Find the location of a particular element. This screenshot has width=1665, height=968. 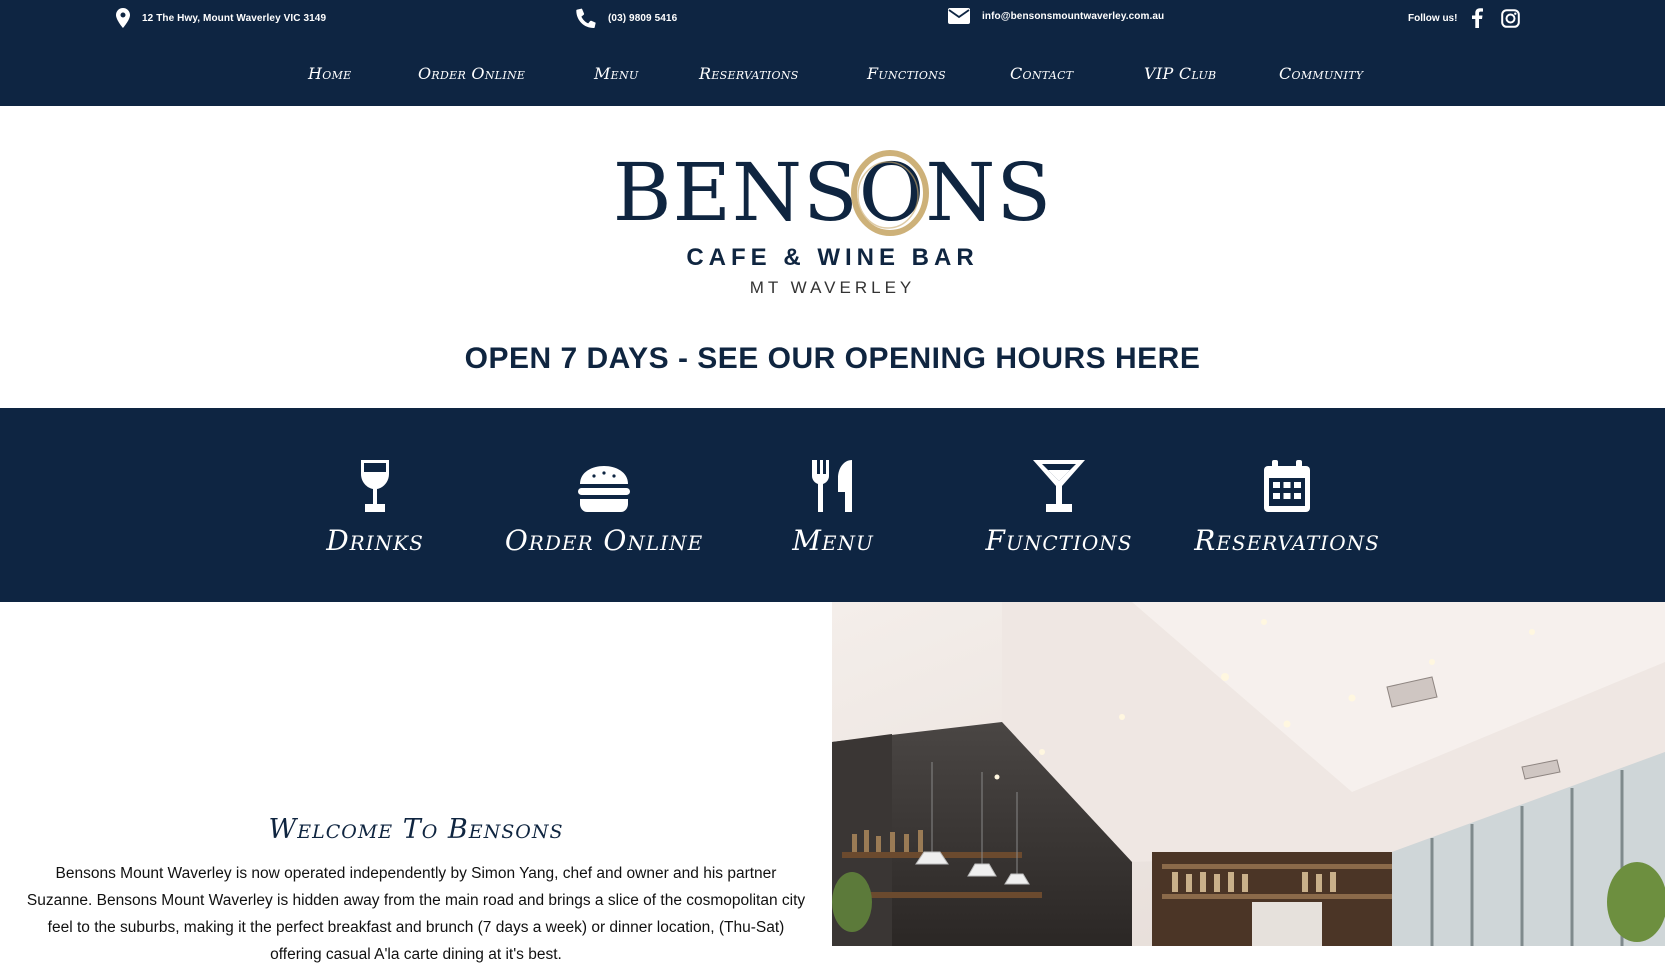

email-text: info@bensonsmountwaverley.com.au is located at coordinates (1073, 16).